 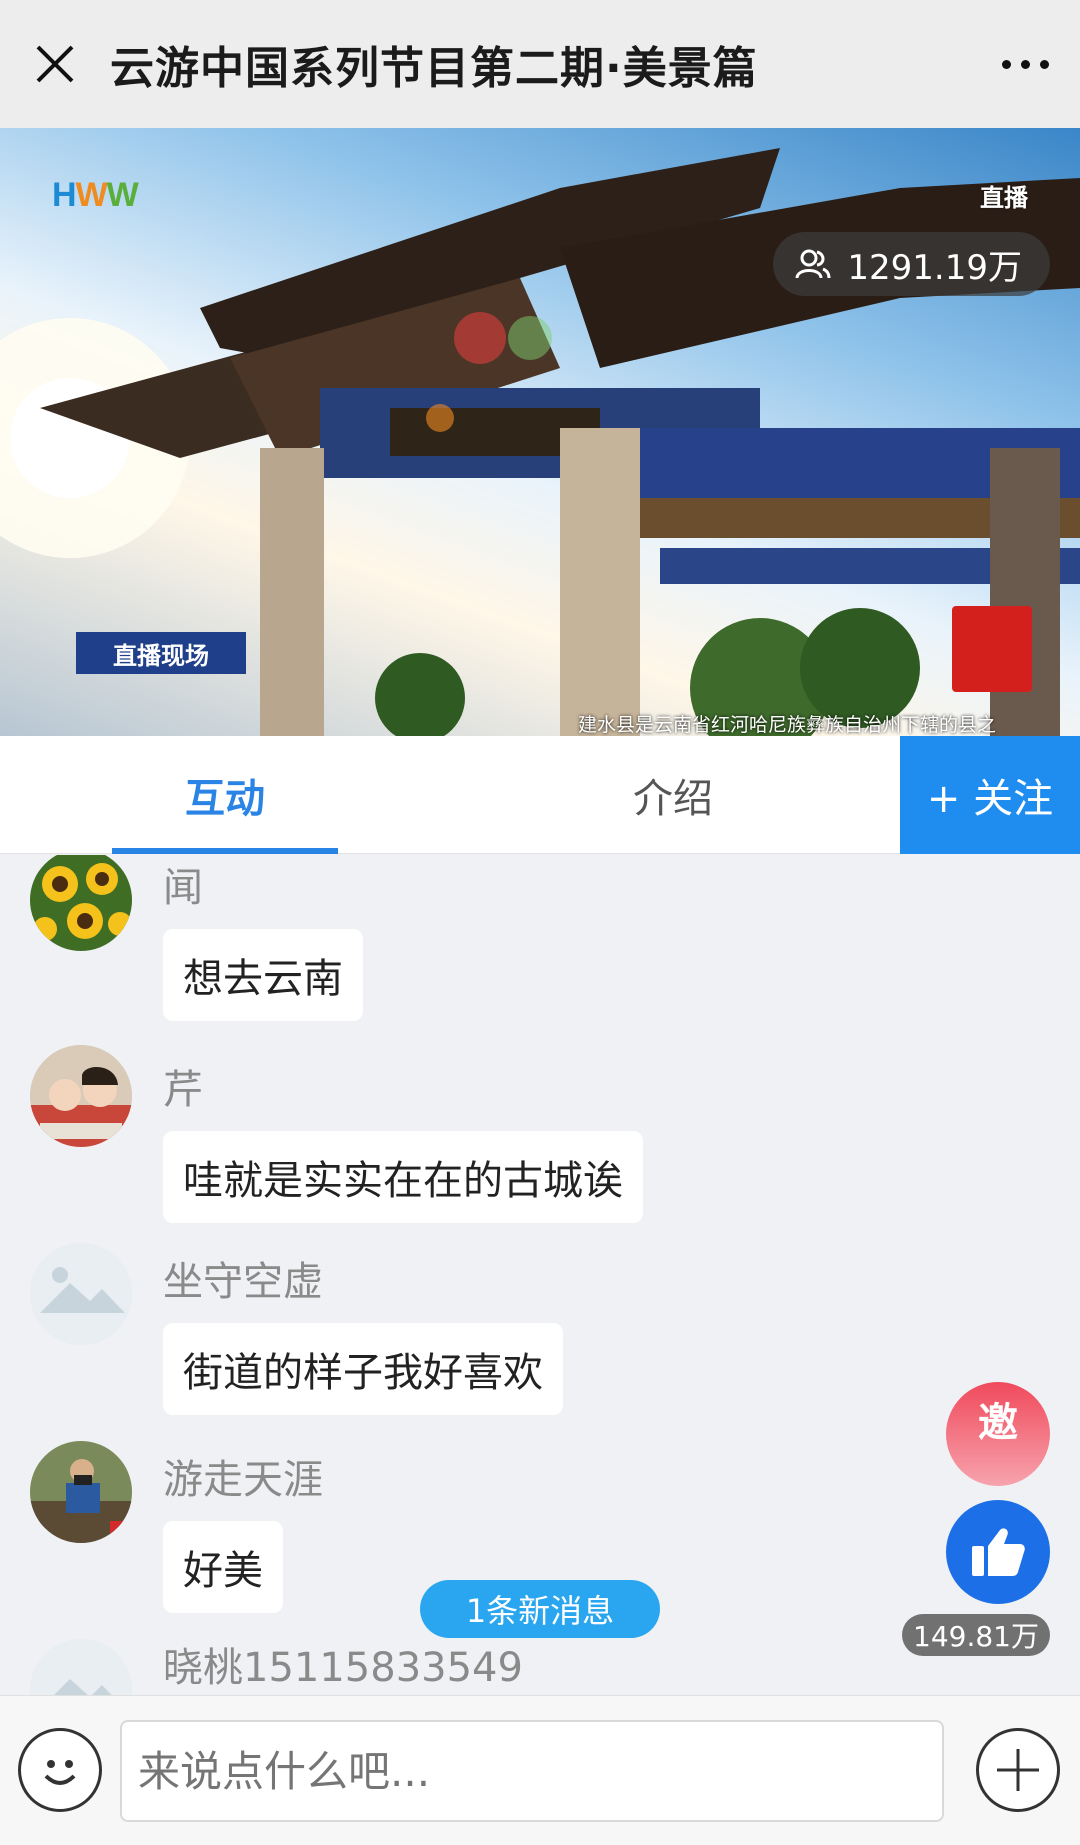 What do you see at coordinates (532, 1771) in the screenshot?
I see `comment-input` at bounding box center [532, 1771].